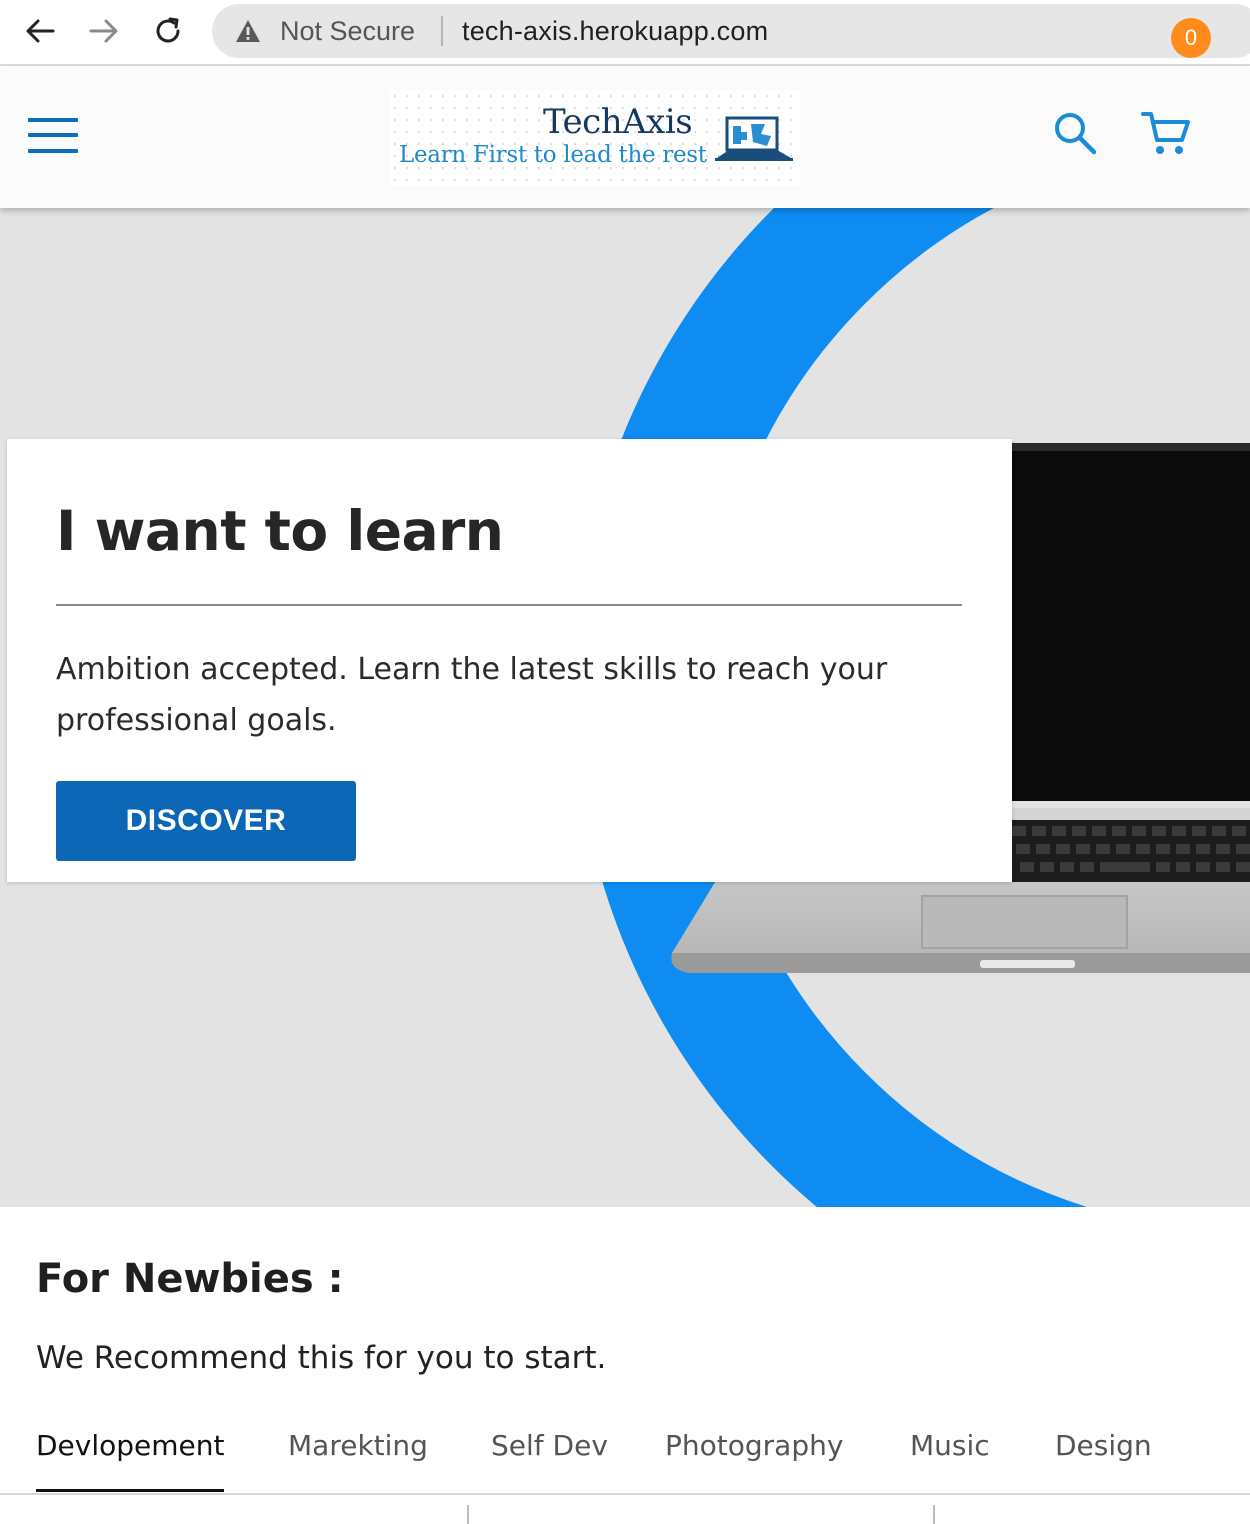  I want to click on security-status: Not Secure, so click(348, 31).